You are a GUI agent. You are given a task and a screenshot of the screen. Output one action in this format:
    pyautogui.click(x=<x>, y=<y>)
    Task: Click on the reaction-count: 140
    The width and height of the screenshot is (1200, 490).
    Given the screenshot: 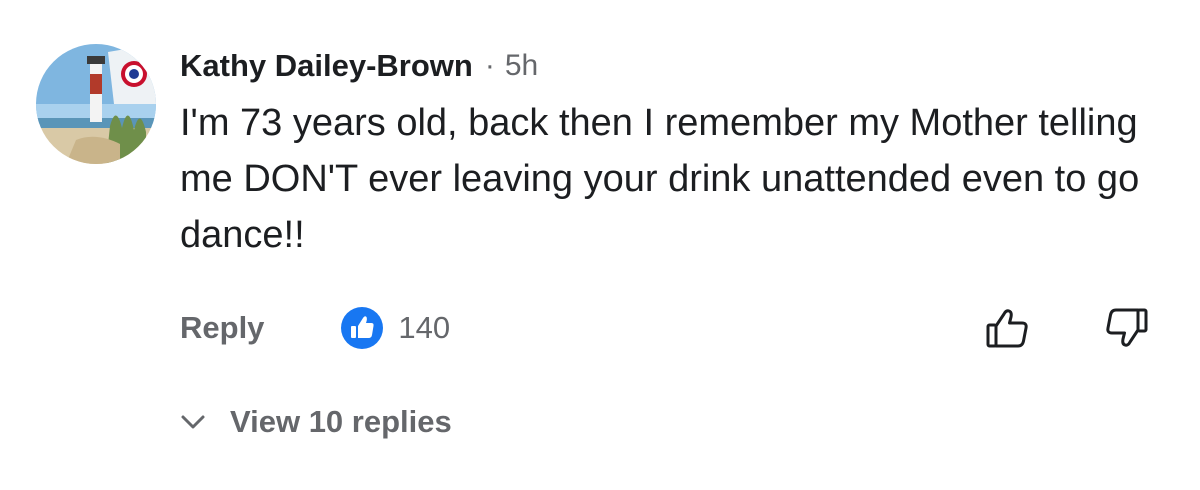 What is the action you would take?
    pyautogui.click(x=424, y=328)
    